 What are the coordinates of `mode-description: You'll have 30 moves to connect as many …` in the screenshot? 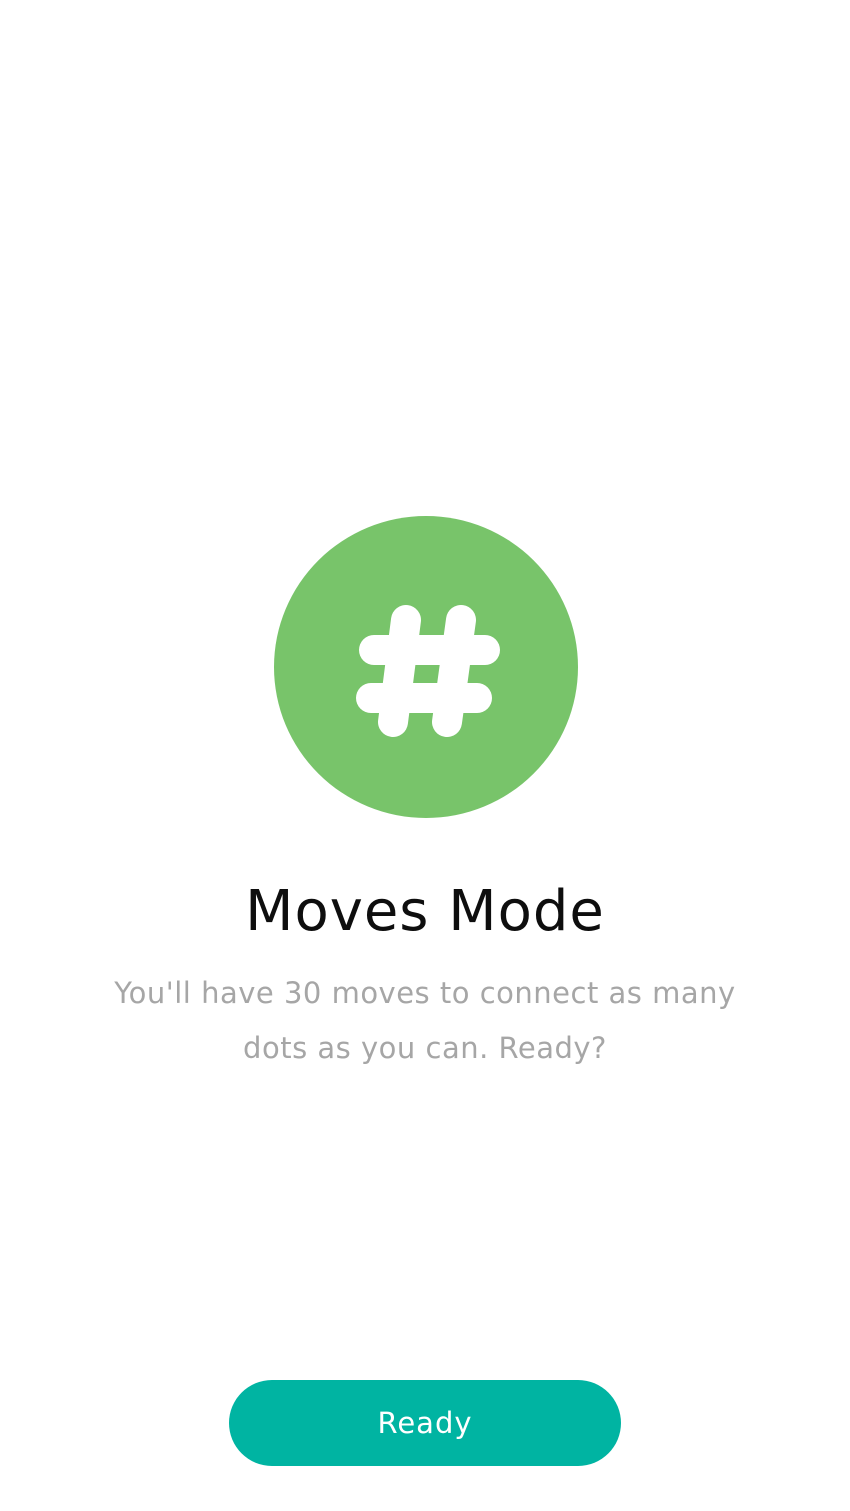 It's located at (425, 1020).